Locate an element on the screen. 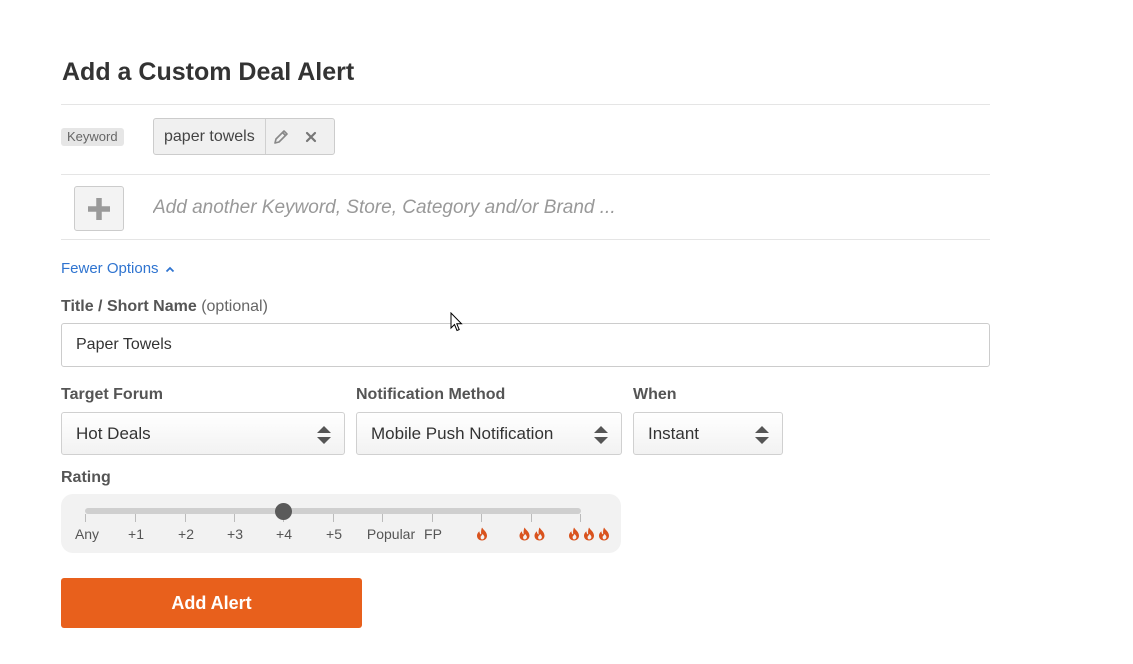 Image resolution: width=1133 pixels, height=664 pixels. target-forum-select: Hot Deals is located at coordinates (203, 433).